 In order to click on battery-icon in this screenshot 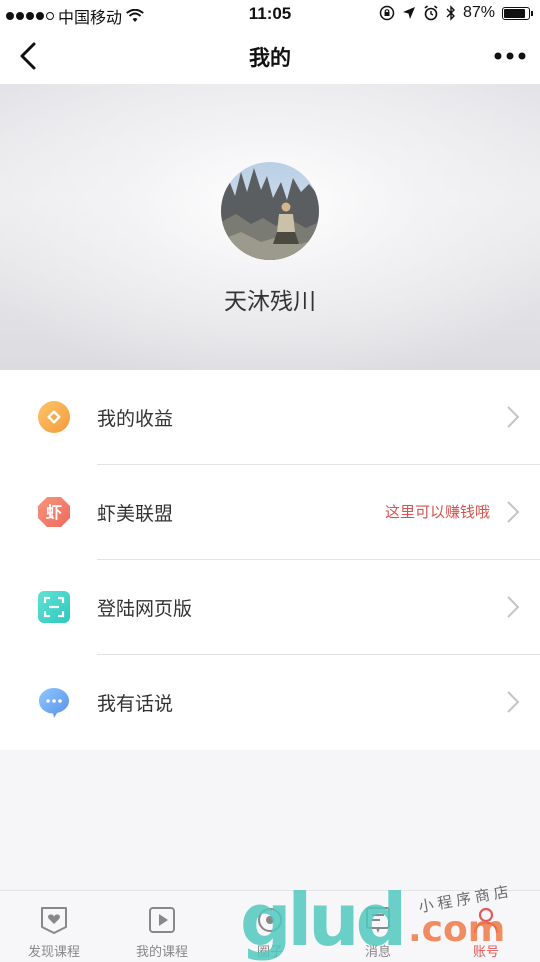, I will do `click(517, 13)`.